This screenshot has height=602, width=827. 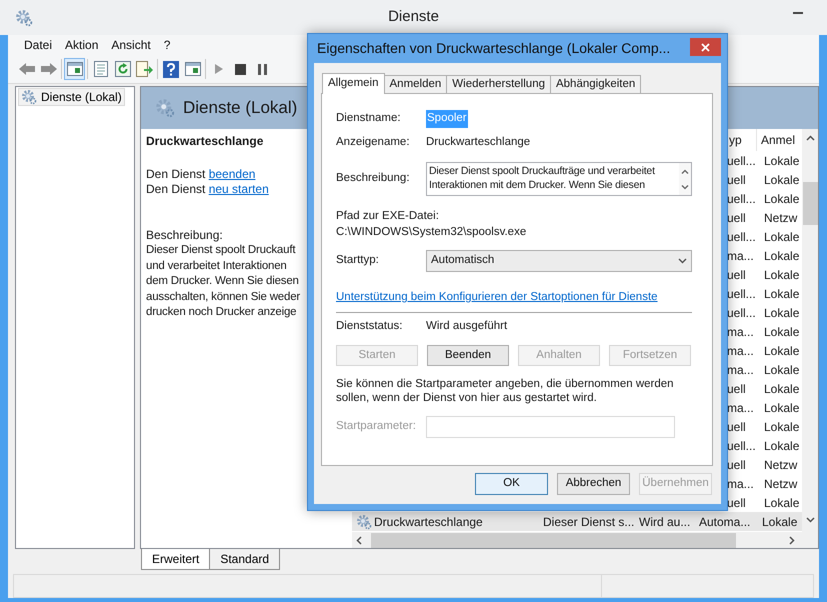 I want to click on description-field: Dieser Dienst spoolt Druckaufträge und verarbeitet Interaktionen mit dem Drucker. Wenn Sie diesen, so click(x=559, y=179).